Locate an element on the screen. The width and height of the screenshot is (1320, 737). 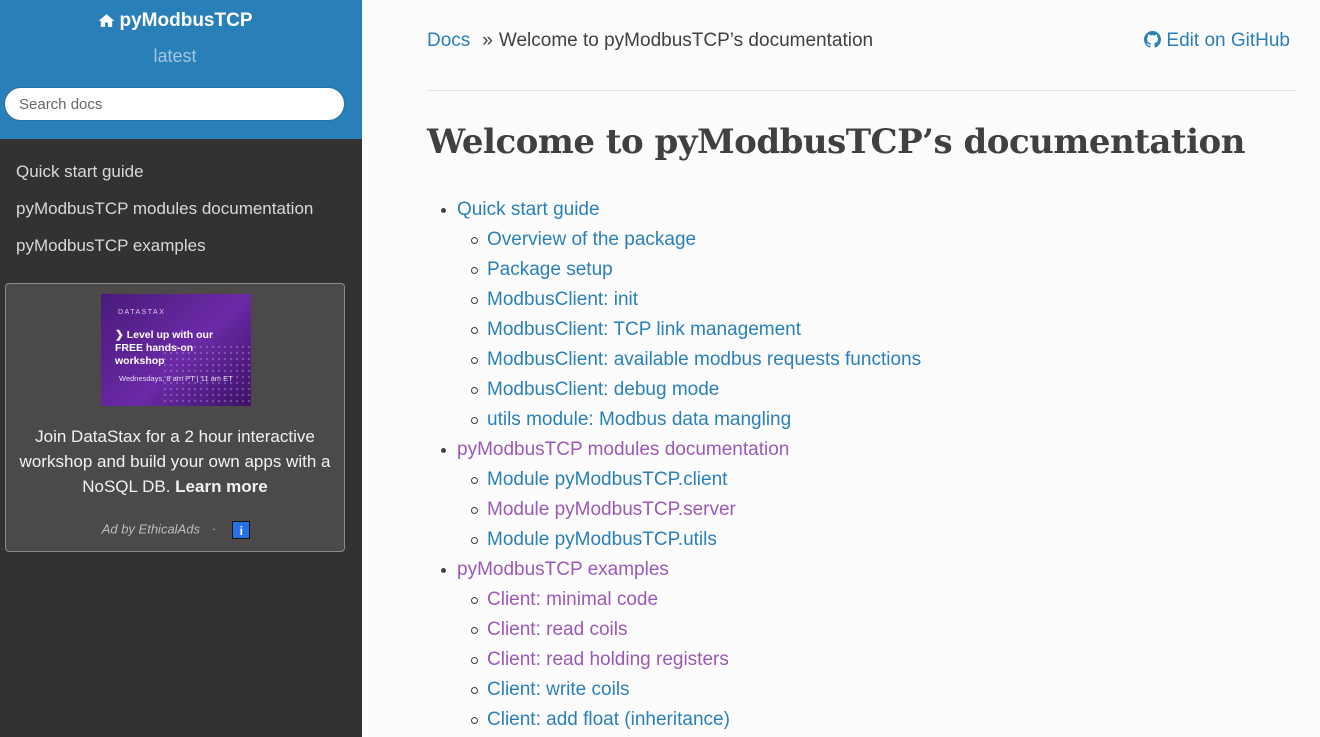
breadcrumb-docs-link: Docs is located at coordinates (448, 40).